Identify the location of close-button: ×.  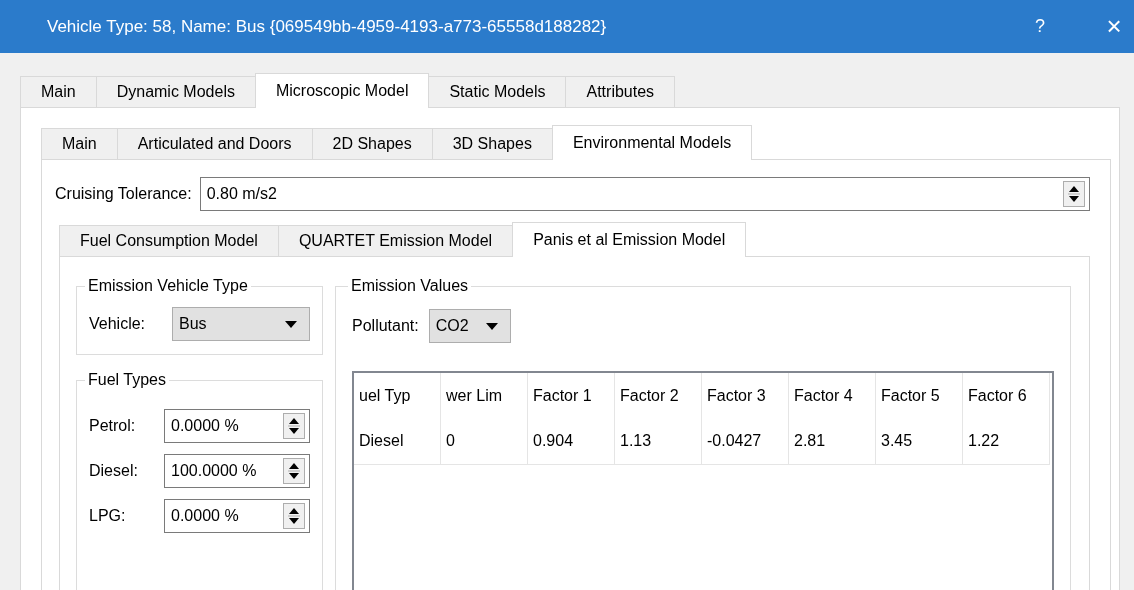
(1114, 26).